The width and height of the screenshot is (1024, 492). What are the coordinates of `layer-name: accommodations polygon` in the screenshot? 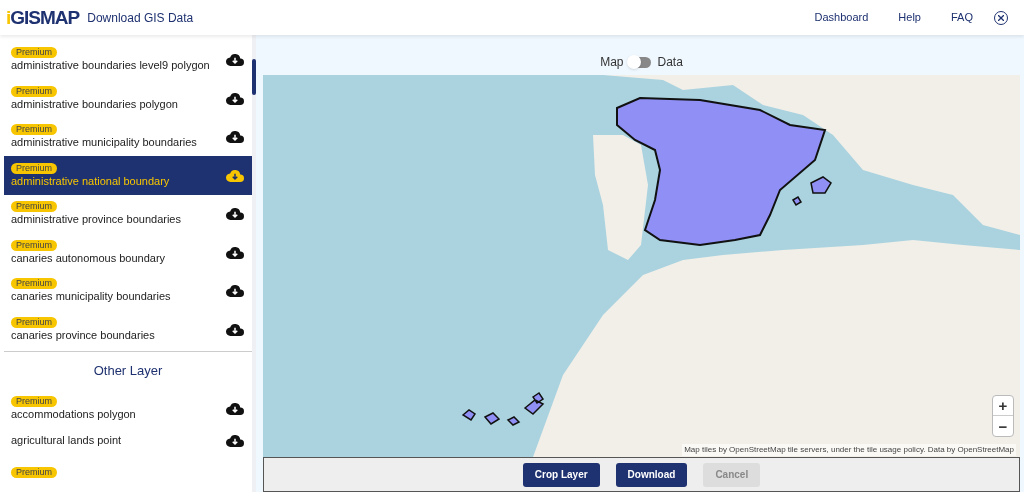 It's located at (73, 414).